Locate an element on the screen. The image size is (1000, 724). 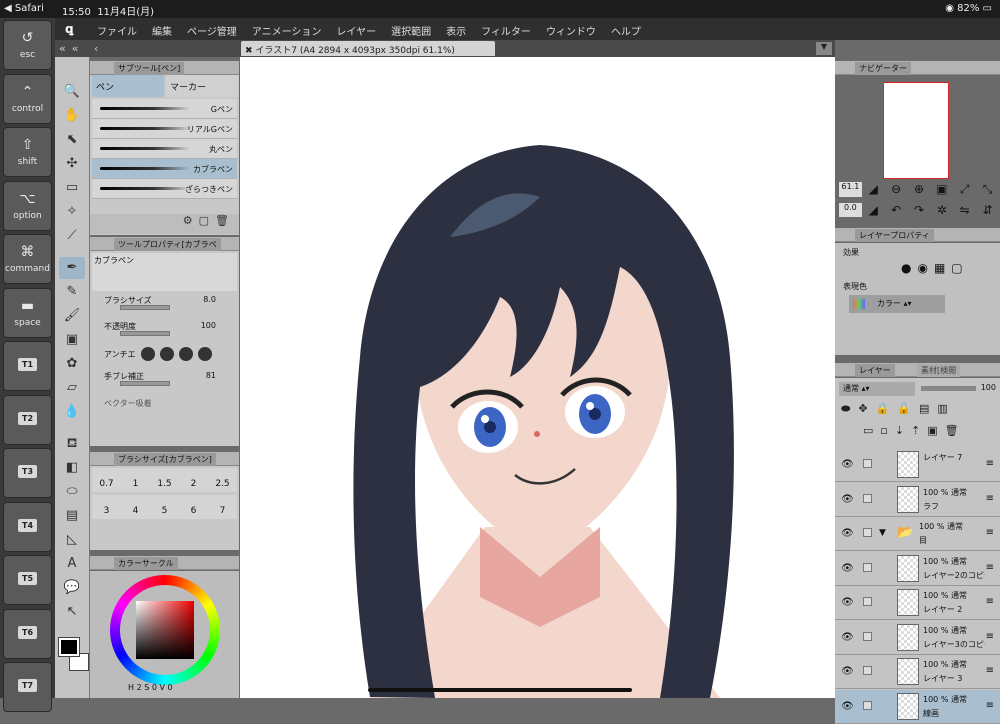
rotate-right-icon: ↷ is located at coordinates (919, 210).